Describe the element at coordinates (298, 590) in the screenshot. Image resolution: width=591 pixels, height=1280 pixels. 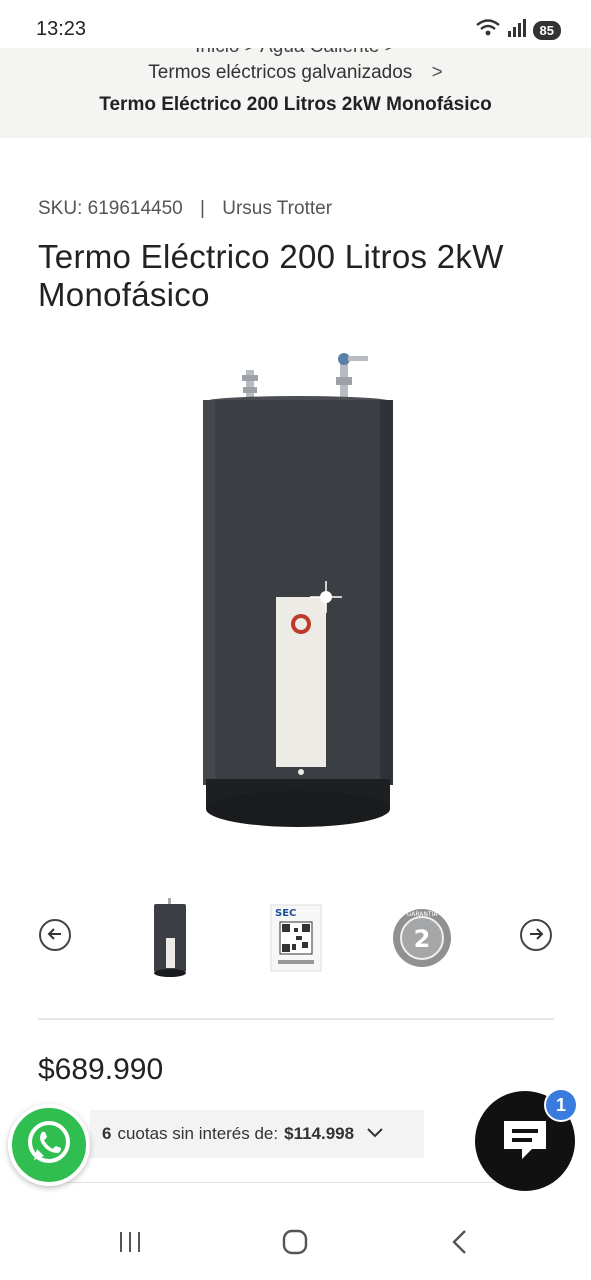
I see `water-heater-image` at that location.